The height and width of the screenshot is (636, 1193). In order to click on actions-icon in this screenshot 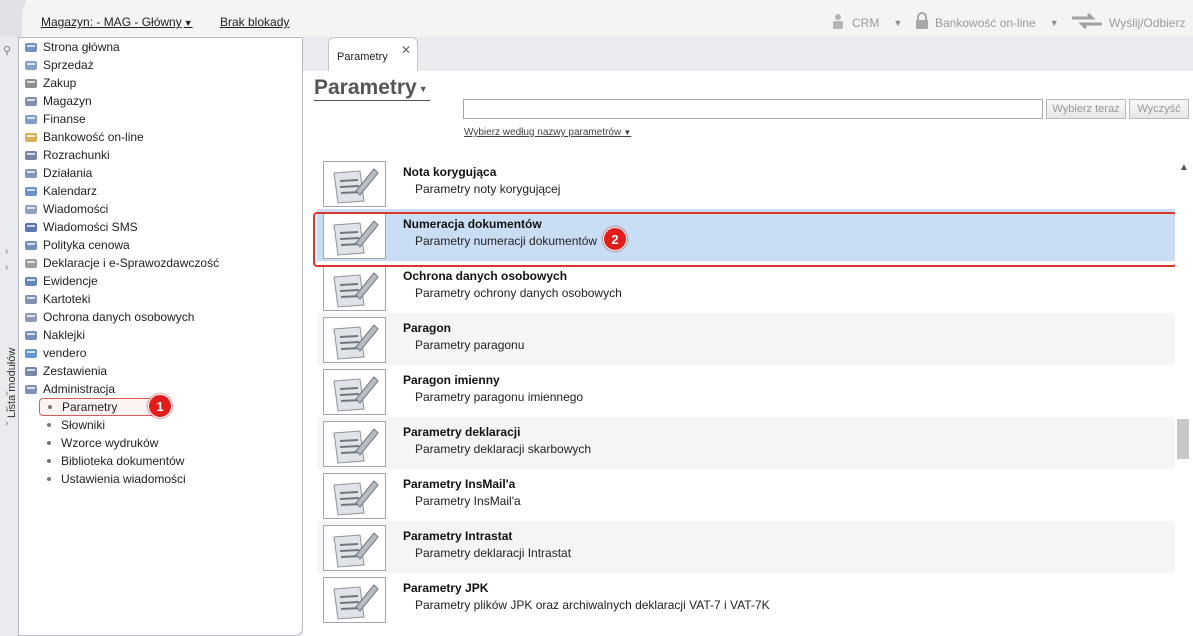, I will do `click(31, 173)`.